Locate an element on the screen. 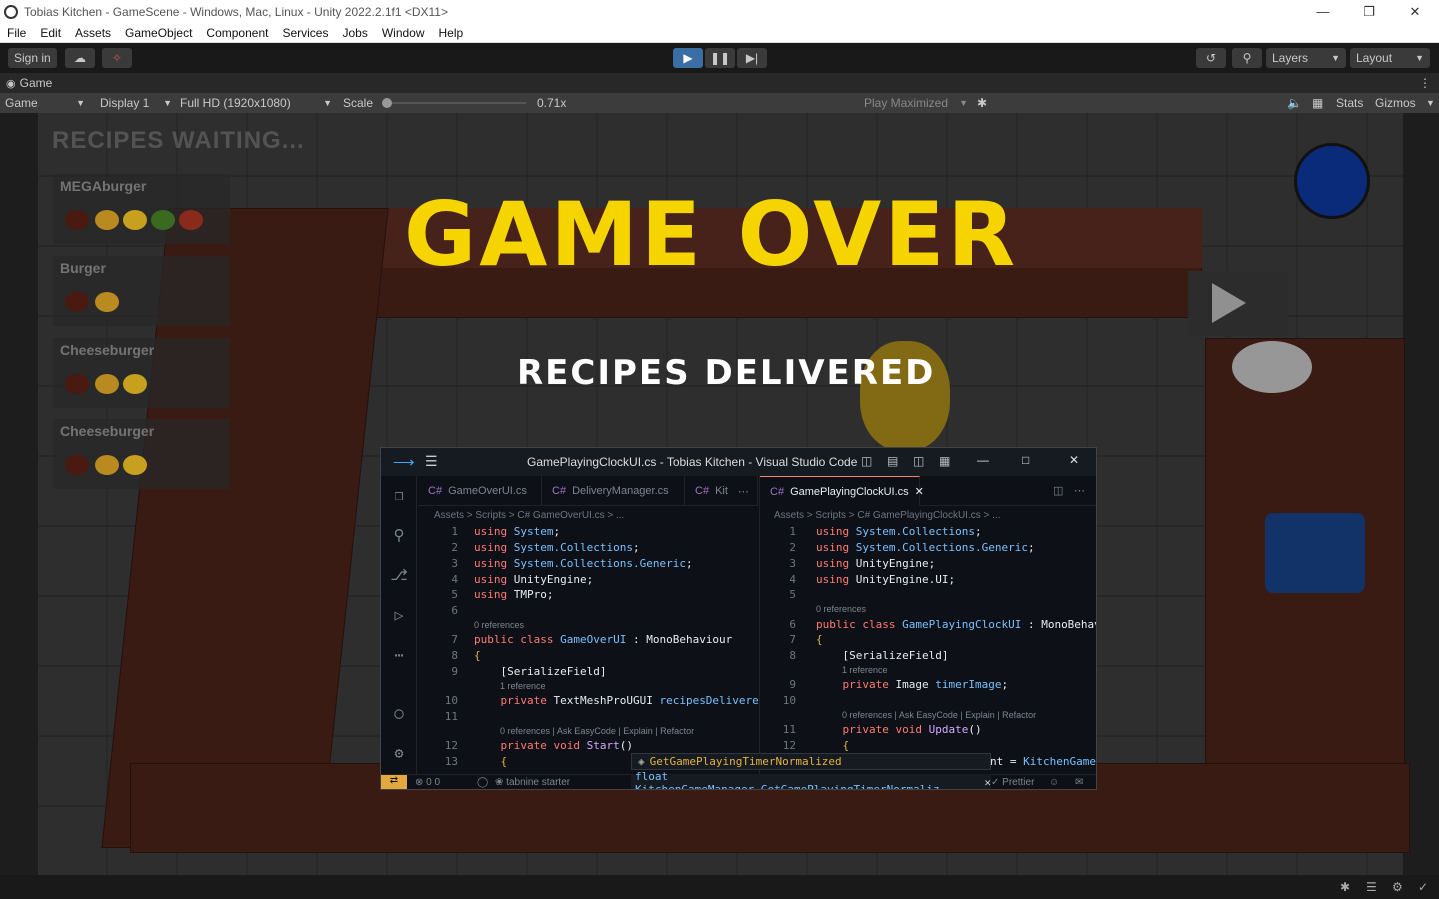 The width and height of the screenshot is (1439, 899). recipe-card: Cheeseburger is located at coordinates (141, 373).